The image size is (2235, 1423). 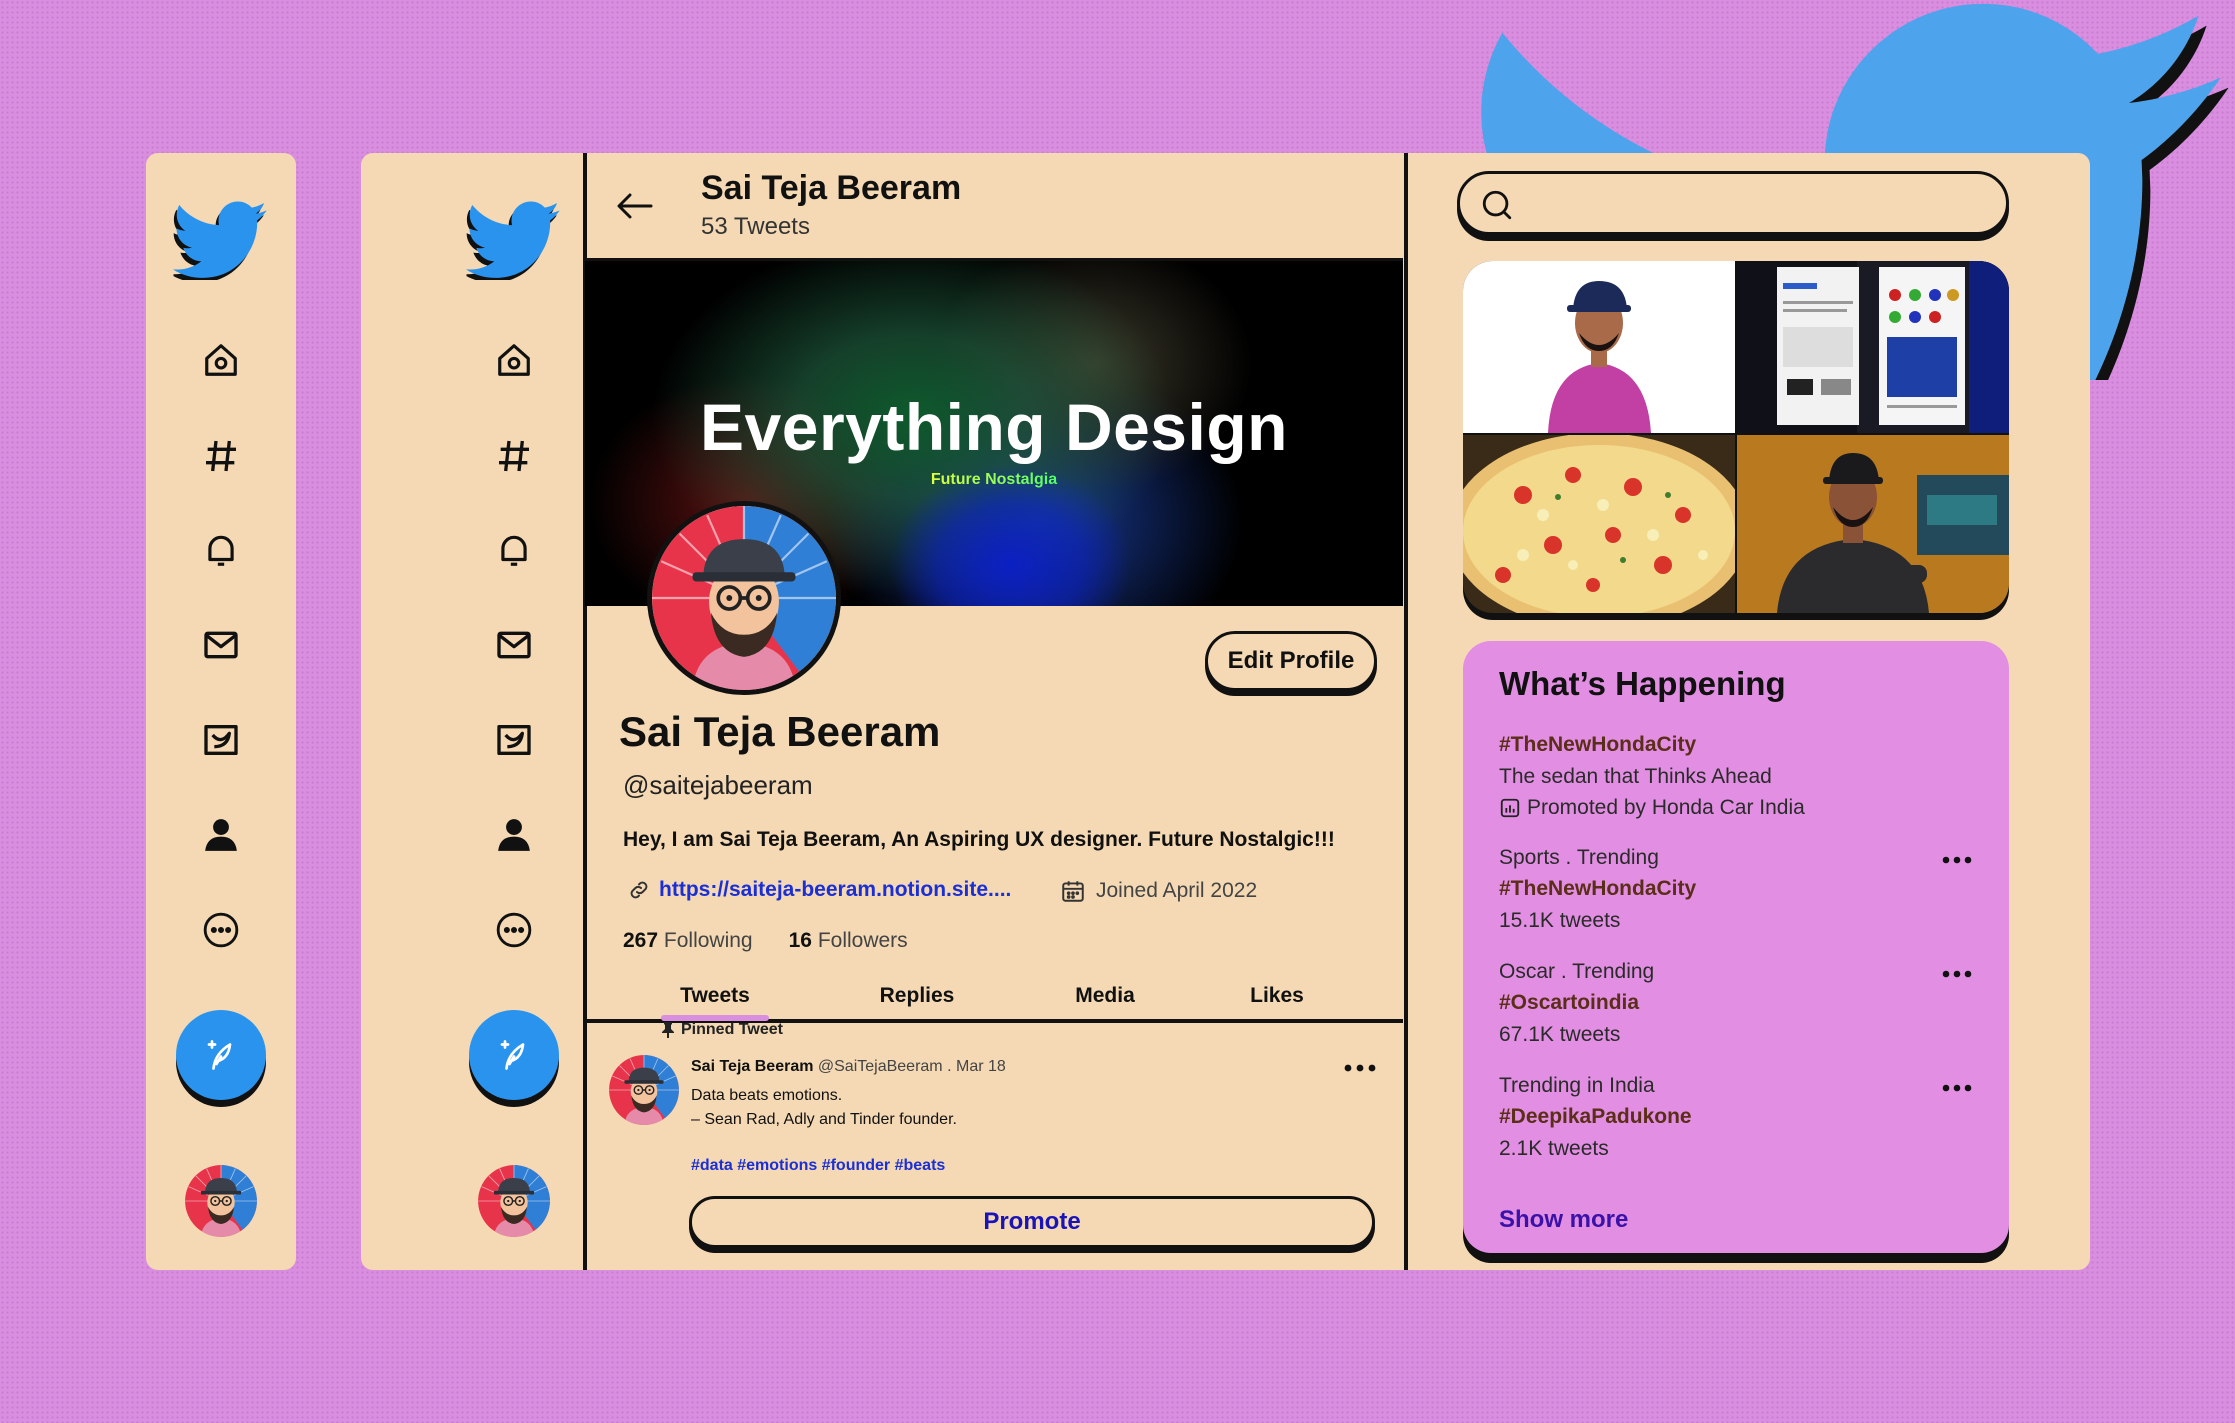 I want to click on trend-tag: #DeepikaPadukone, so click(x=1595, y=1117).